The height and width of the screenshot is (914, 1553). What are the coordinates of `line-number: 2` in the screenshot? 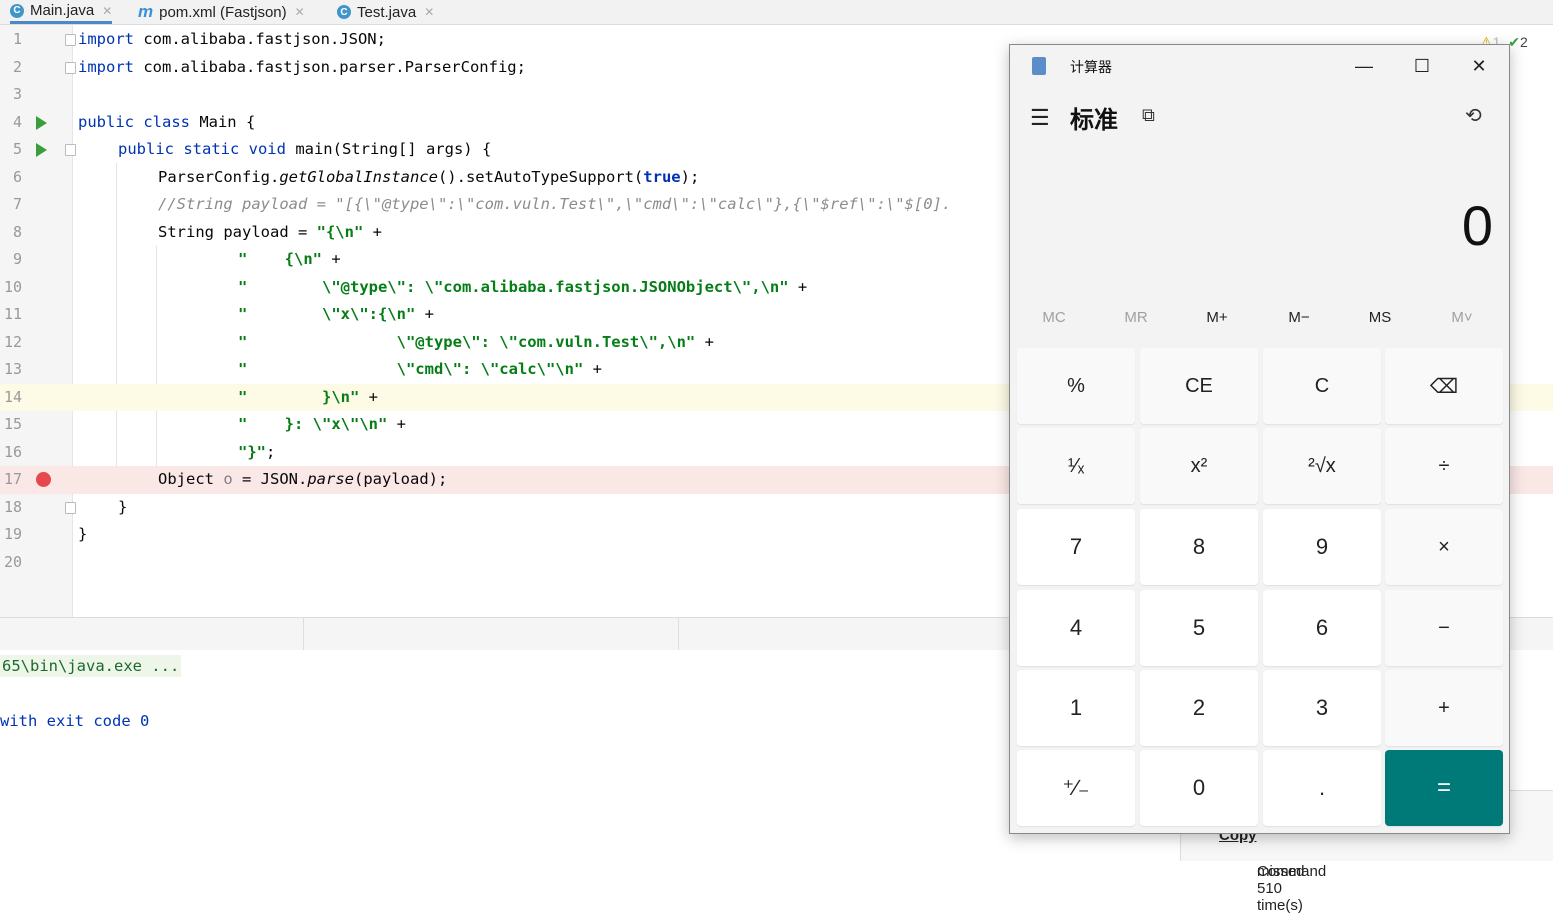 It's located at (17, 66).